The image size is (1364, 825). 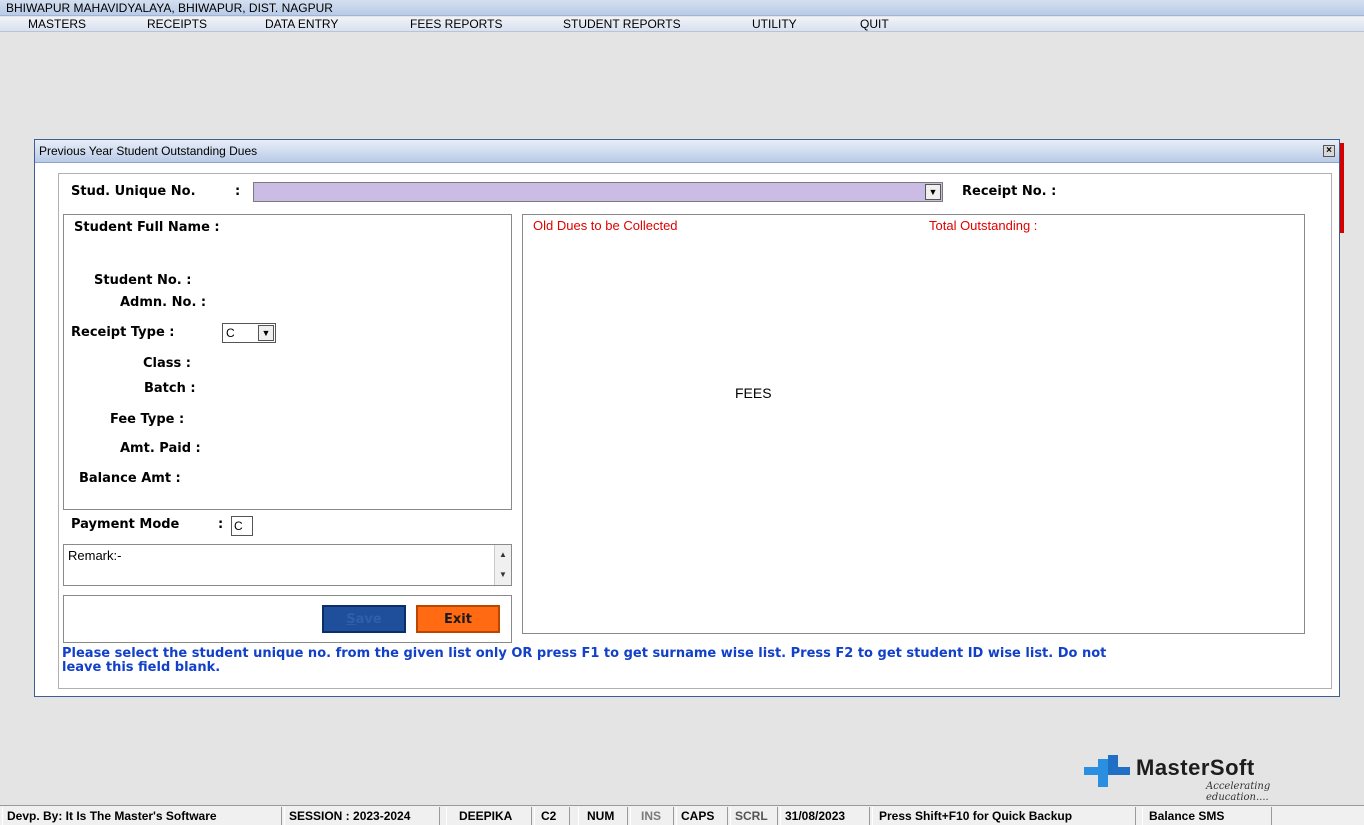 I want to click on menu-masters: MASTERS, so click(x=57, y=24).